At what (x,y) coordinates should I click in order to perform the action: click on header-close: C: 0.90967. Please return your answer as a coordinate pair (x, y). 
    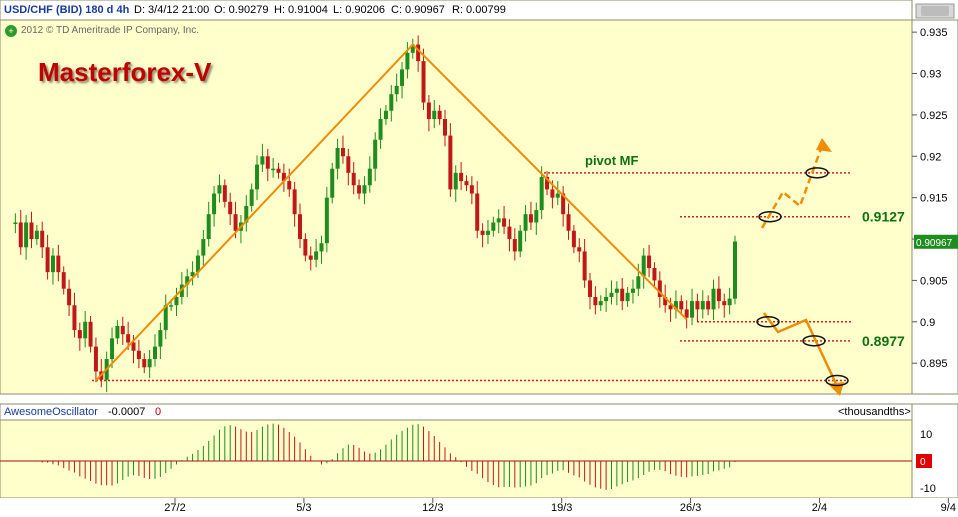
    Looking at the image, I should click on (418, 10).